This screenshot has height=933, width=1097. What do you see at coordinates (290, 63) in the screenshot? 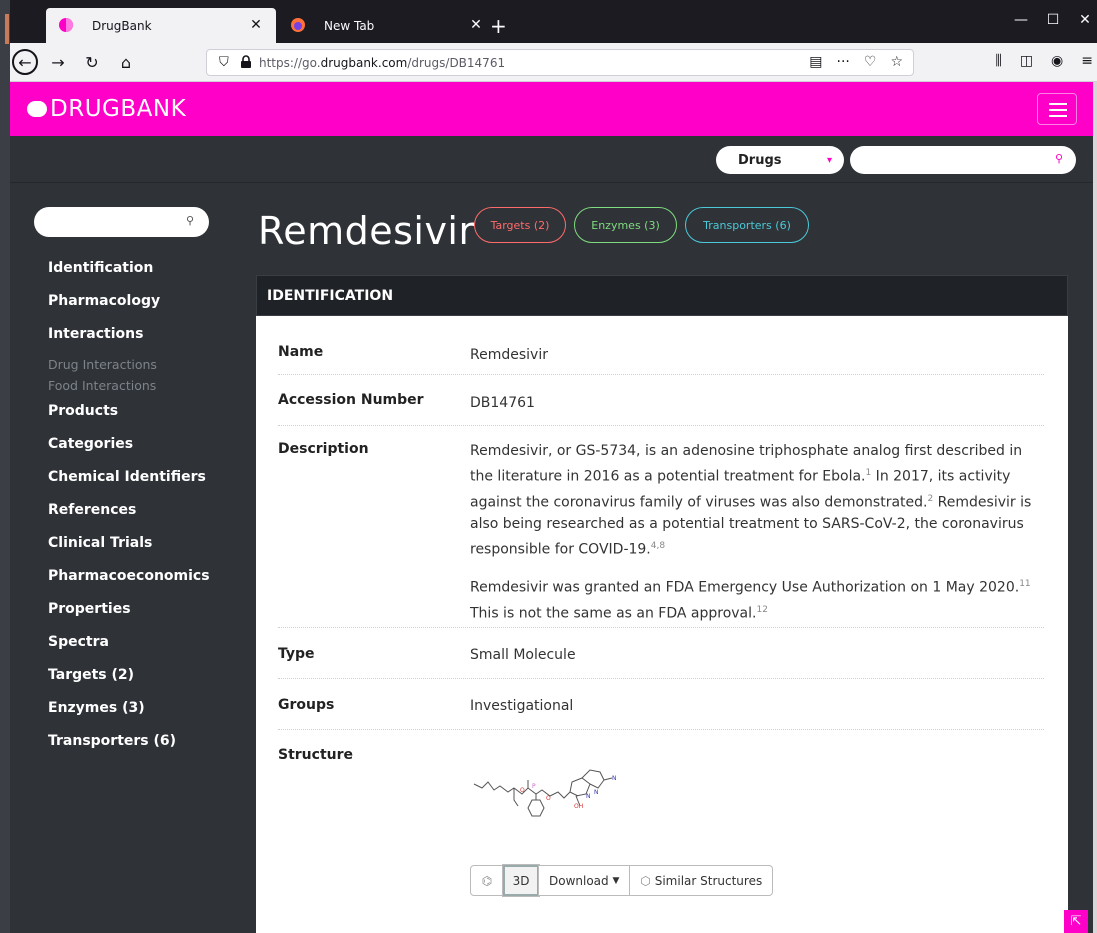
I see `url-prefix: https://go.` at bounding box center [290, 63].